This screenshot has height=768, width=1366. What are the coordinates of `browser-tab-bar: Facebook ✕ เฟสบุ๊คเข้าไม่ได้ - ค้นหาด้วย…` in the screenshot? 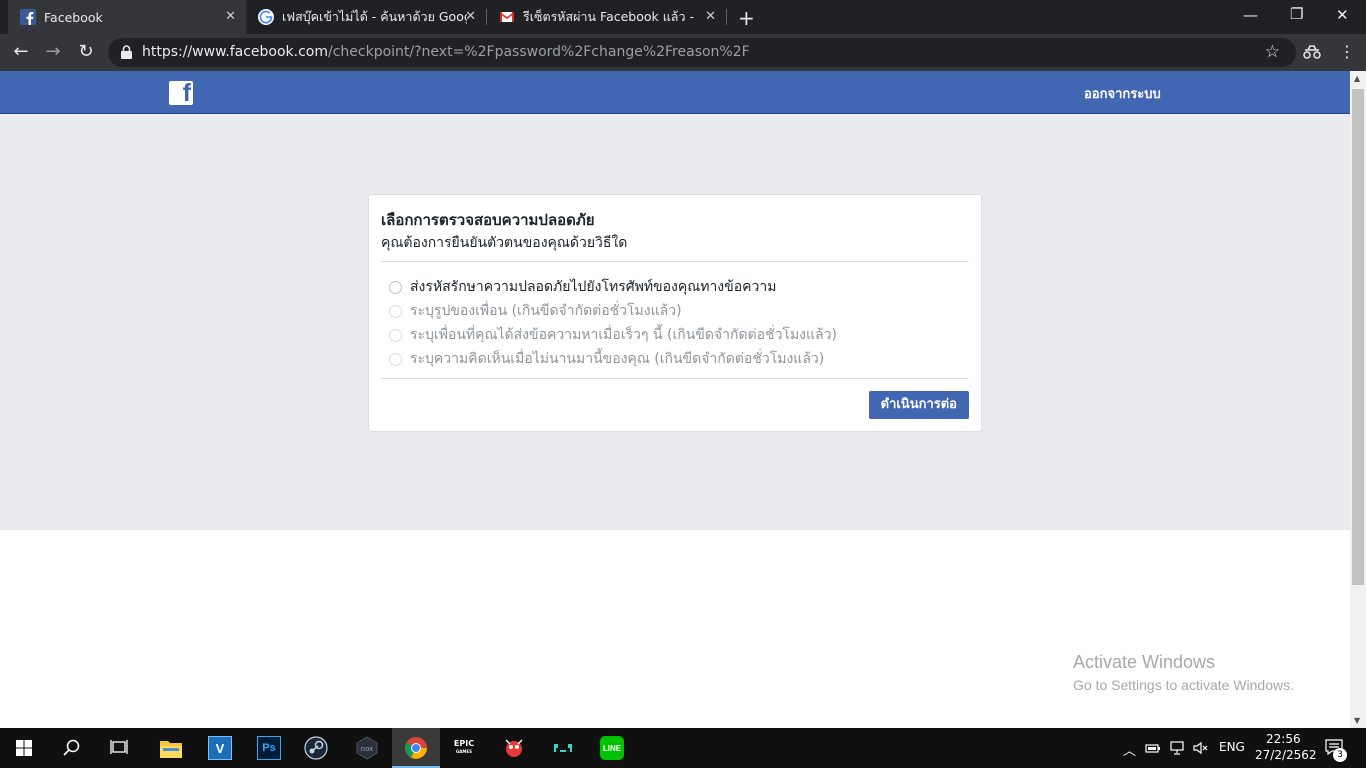 It's located at (683, 17).